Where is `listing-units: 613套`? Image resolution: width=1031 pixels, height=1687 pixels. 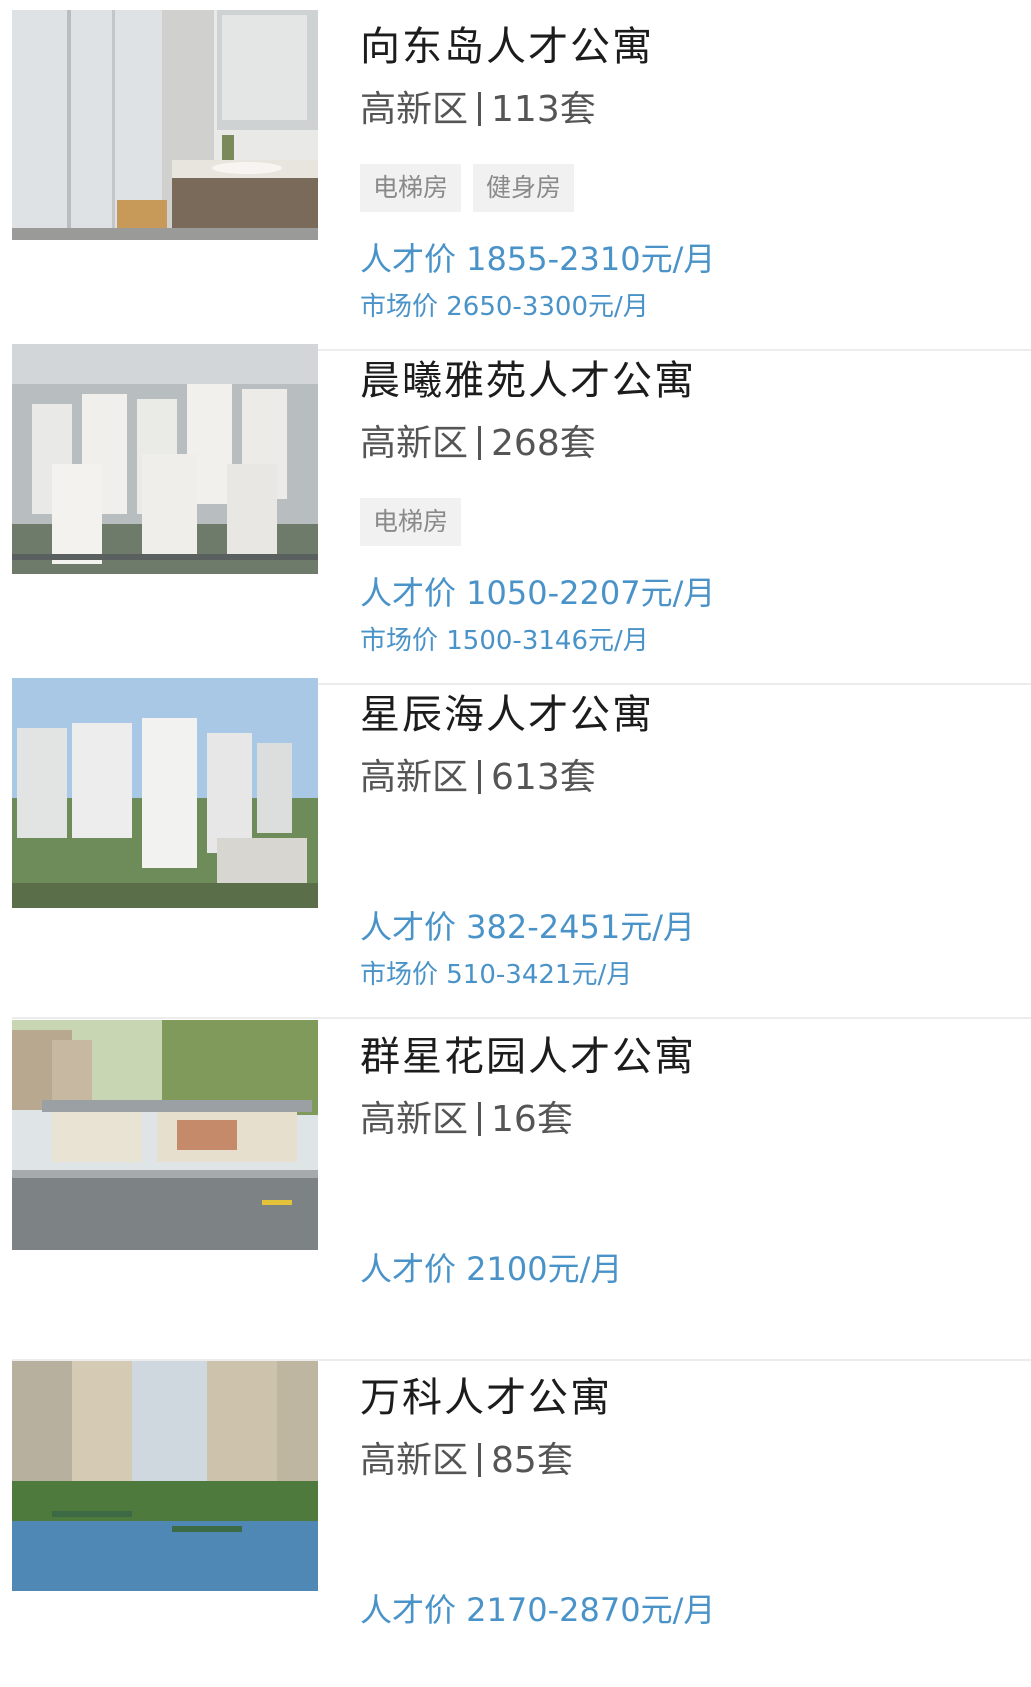
listing-units: 613套 is located at coordinates (543, 777).